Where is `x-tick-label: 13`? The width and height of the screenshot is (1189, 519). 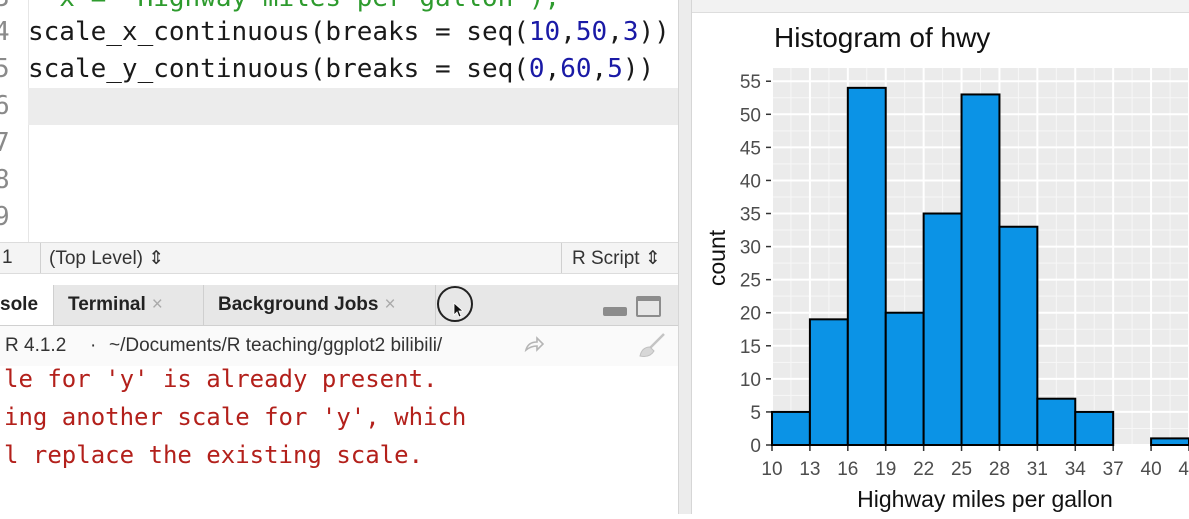
x-tick-label: 13 is located at coordinates (809, 469).